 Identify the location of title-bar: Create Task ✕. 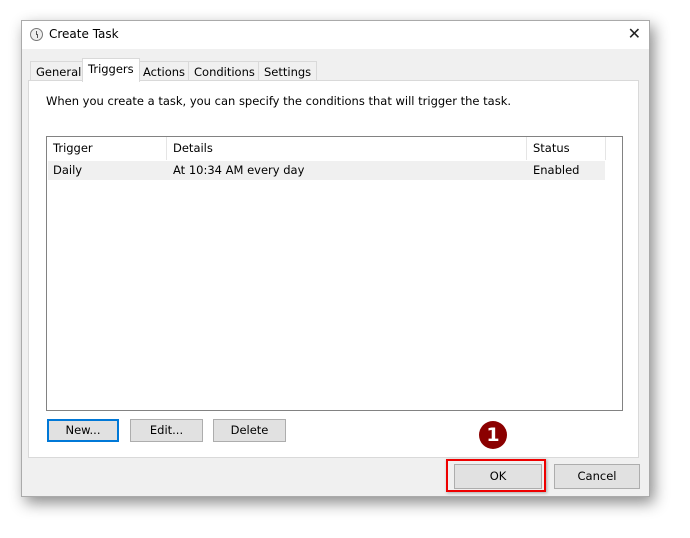
(335, 35).